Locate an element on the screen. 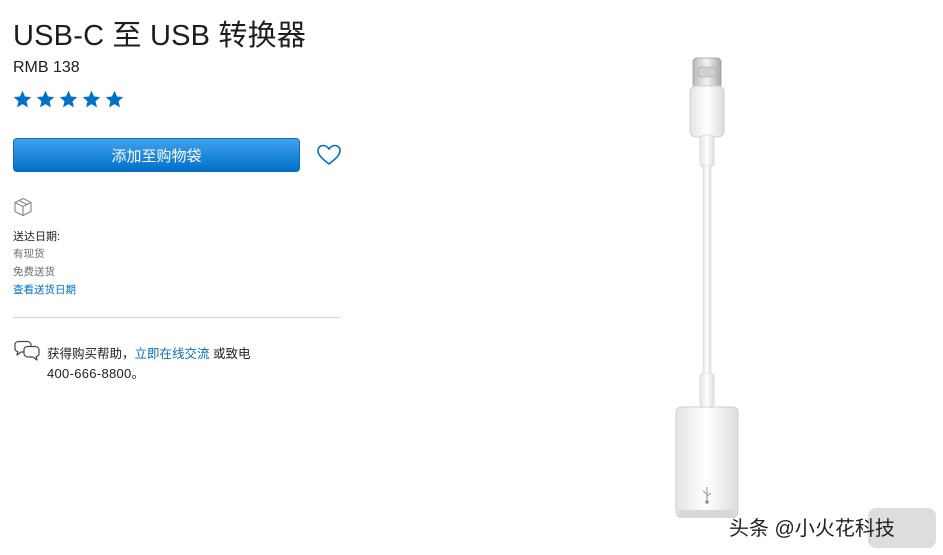 Image resolution: width=943 pixels, height=555 pixels. heart-icon is located at coordinates (329, 155).